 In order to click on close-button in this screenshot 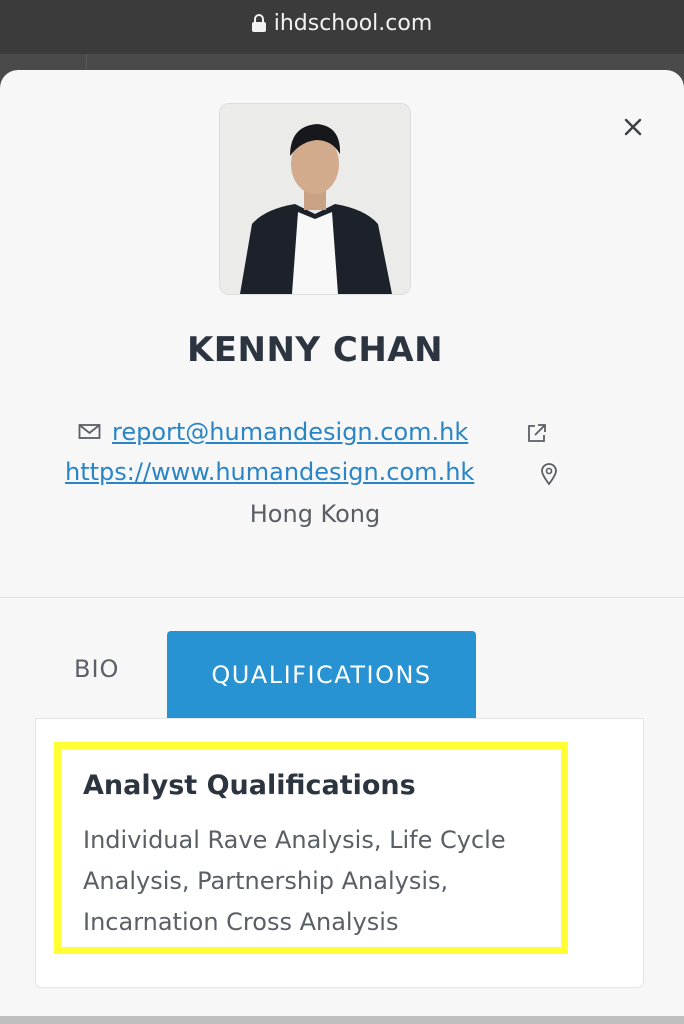, I will do `click(633, 127)`.